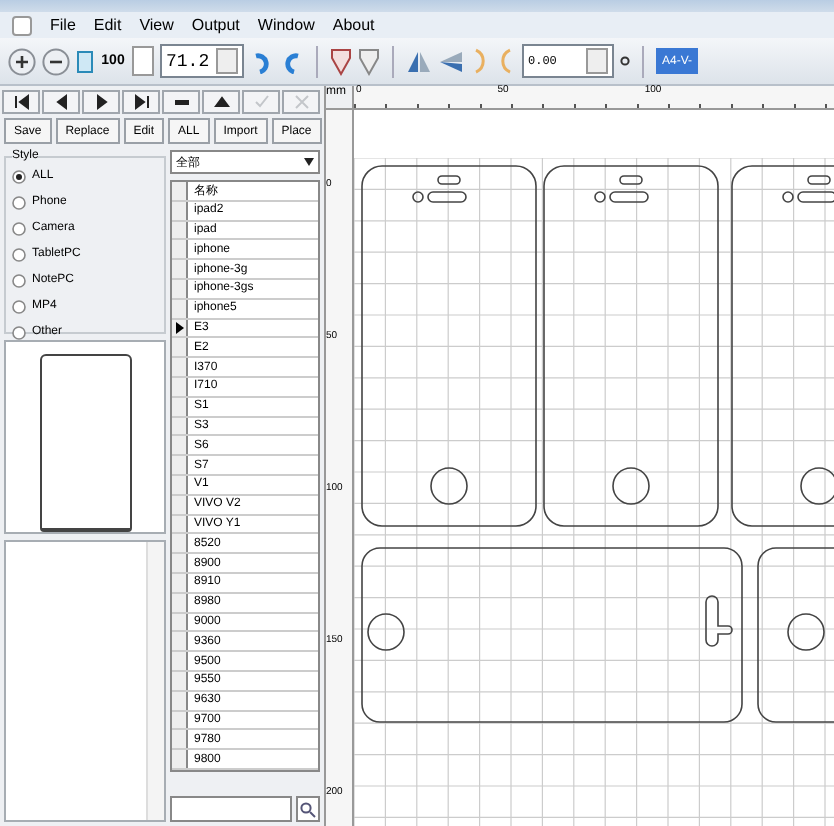 The height and width of the screenshot is (826, 834). Describe the element at coordinates (107, 25) in the screenshot. I see `menu-item: Edit` at that location.